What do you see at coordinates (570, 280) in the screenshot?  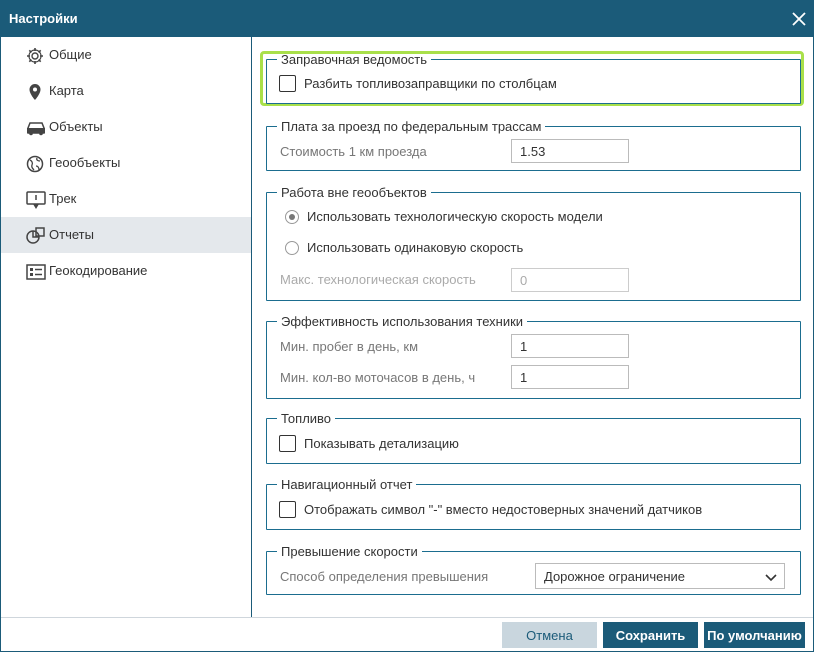 I see `max-speed-input` at bounding box center [570, 280].